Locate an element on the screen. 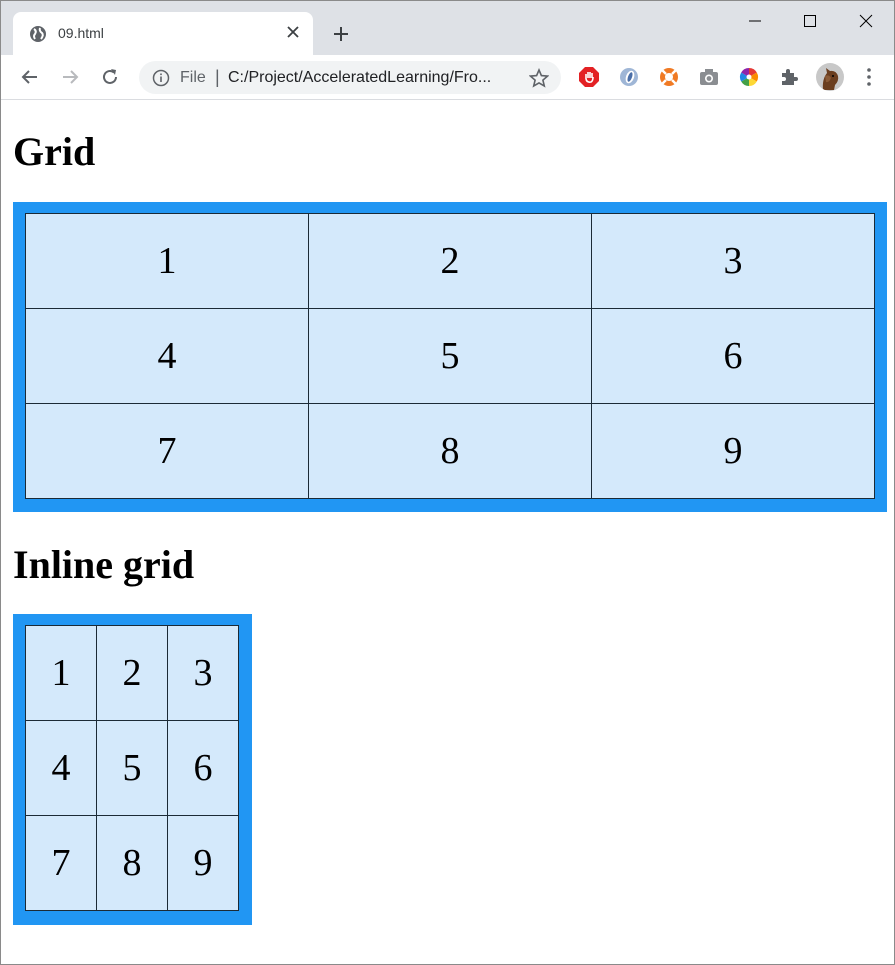 This screenshot has height=965, width=895. globe-icon is located at coordinates (38, 34).